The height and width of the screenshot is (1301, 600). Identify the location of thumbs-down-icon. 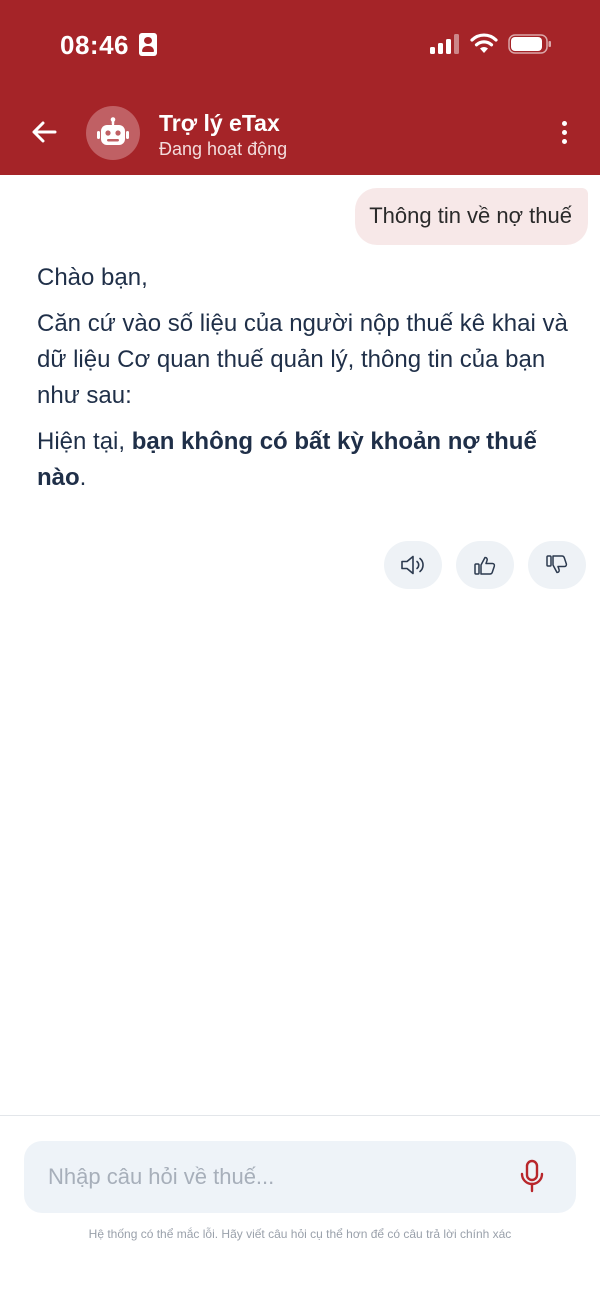
(557, 564).